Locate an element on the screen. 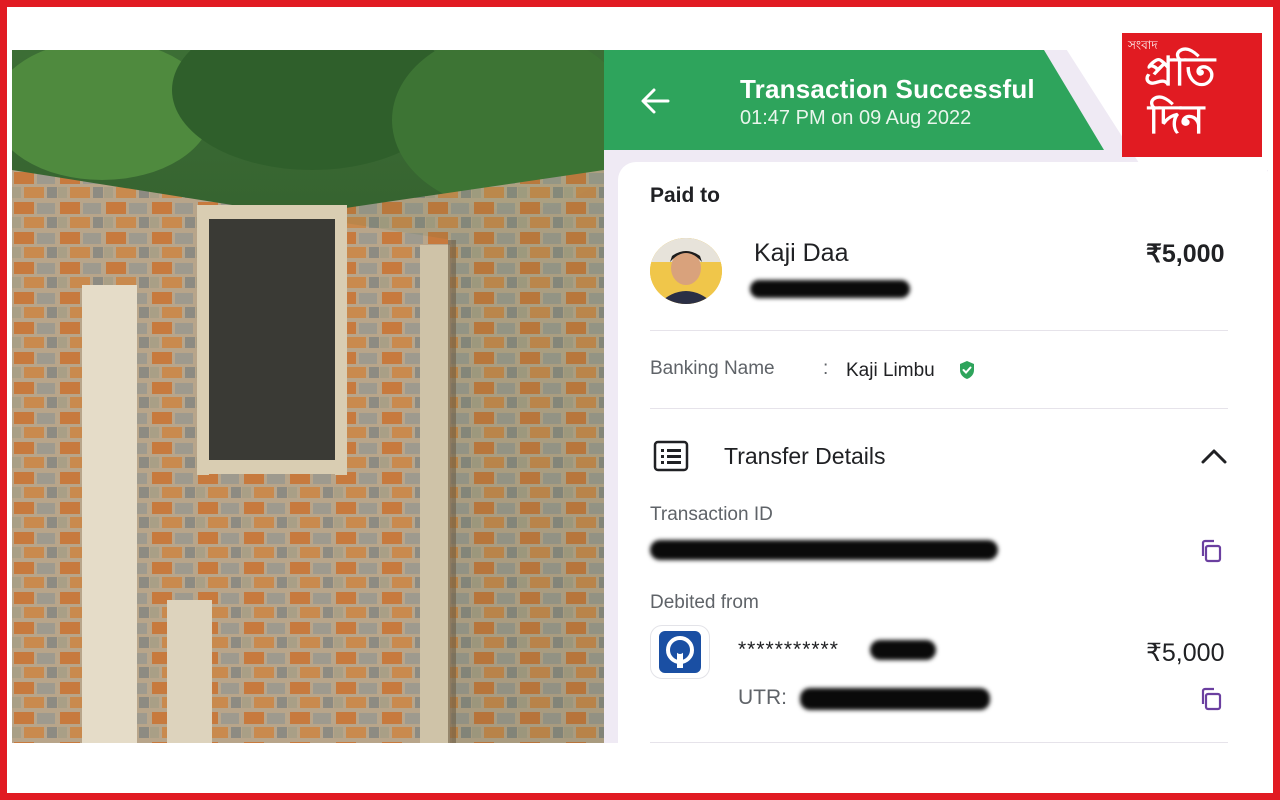  logo-line-2: দিন is located at coordinates (1176, 120).